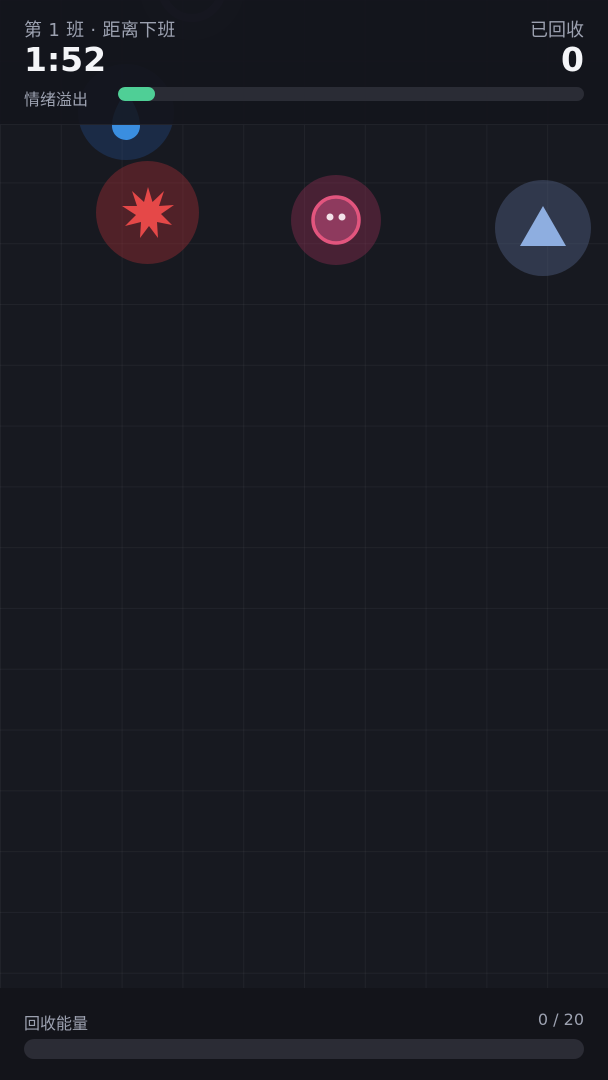  I want to click on overflow-meter, so click(351, 94).